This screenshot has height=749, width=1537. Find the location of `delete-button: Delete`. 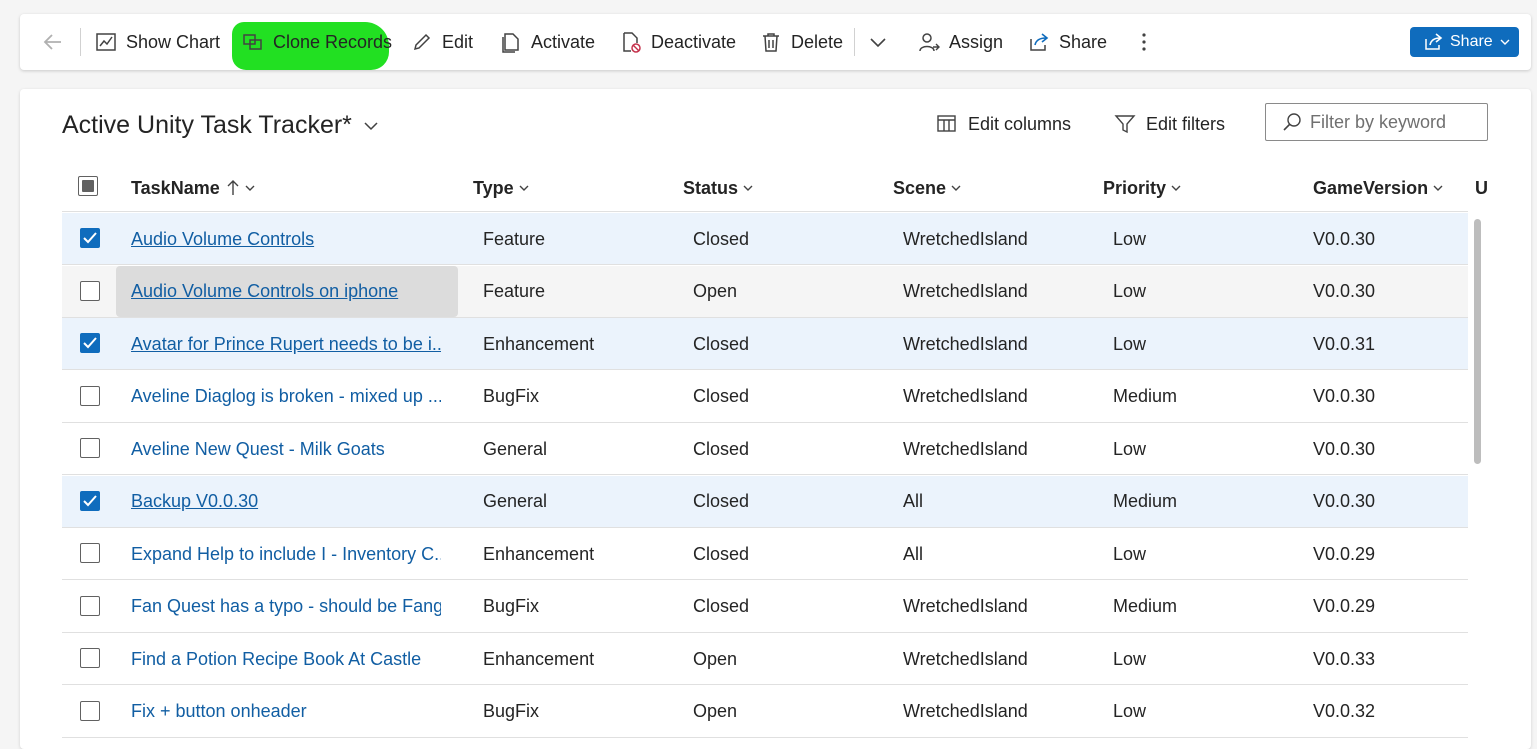

delete-button: Delete is located at coordinates (801, 42).